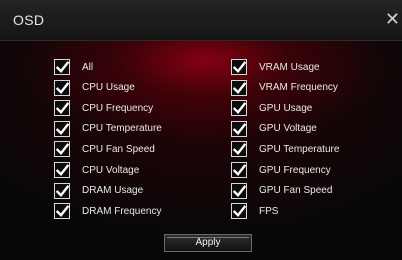 This screenshot has height=260, width=402. I want to click on checkbox-gpu-temperature, so click(239, 149).